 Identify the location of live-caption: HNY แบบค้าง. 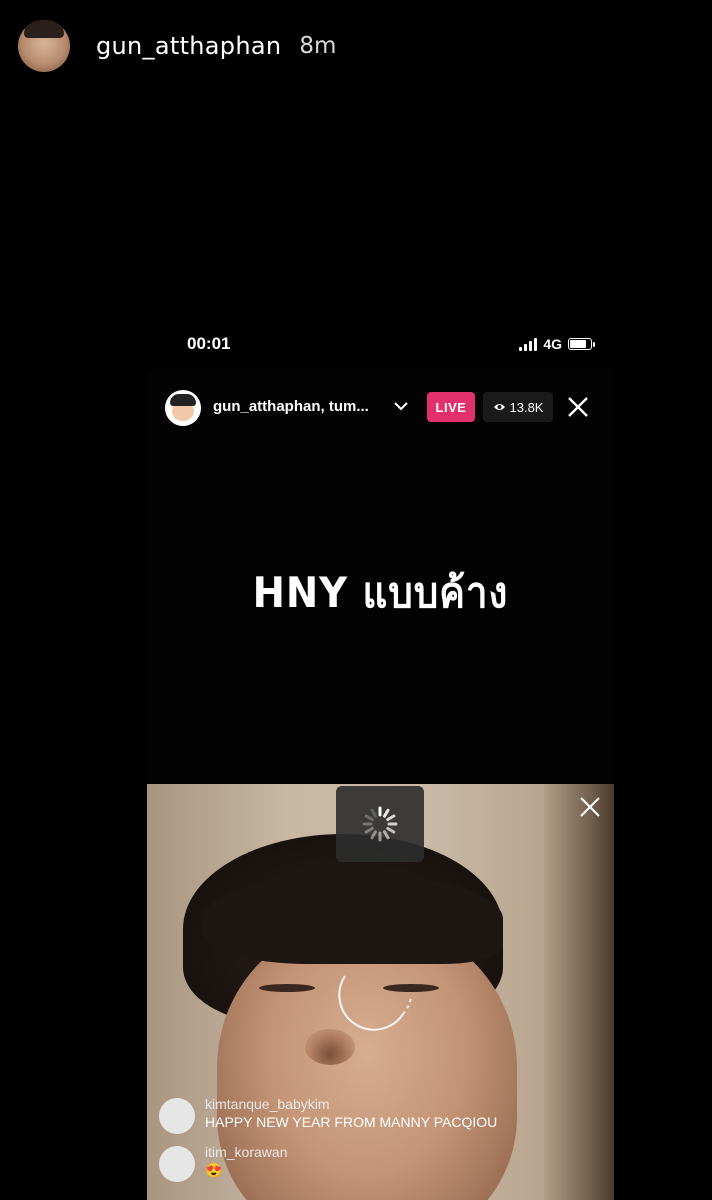
(380, 592).